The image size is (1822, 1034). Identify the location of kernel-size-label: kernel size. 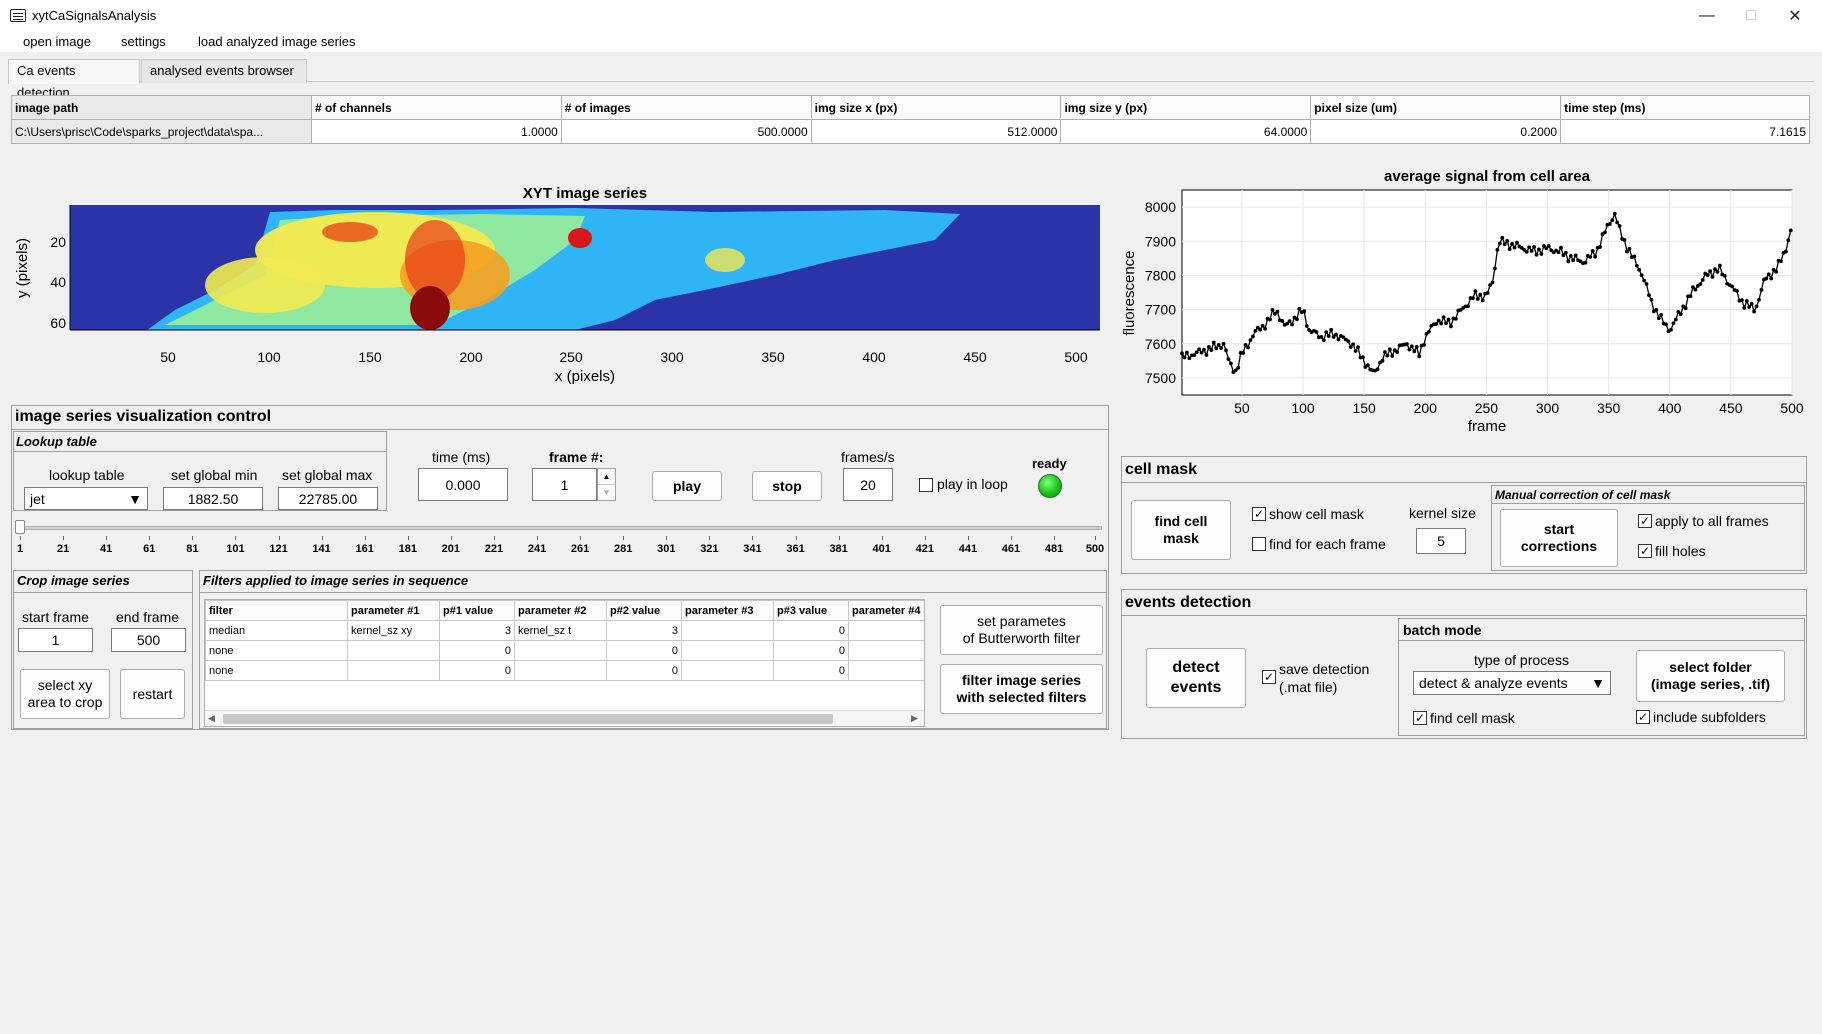
(1442, 513).